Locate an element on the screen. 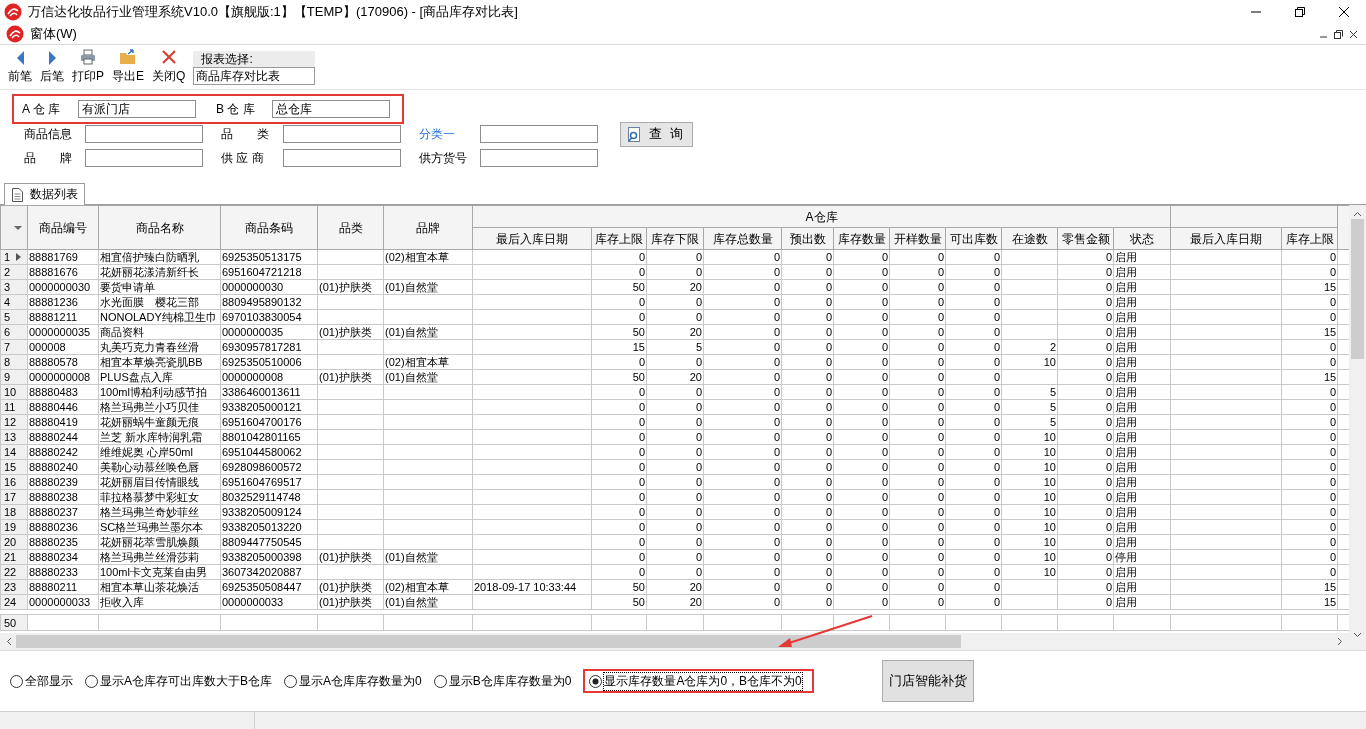 Image resolution: width=1366 pixels, height=729 pixels. scroll-up-icon is located at coordinates (1357, 214).